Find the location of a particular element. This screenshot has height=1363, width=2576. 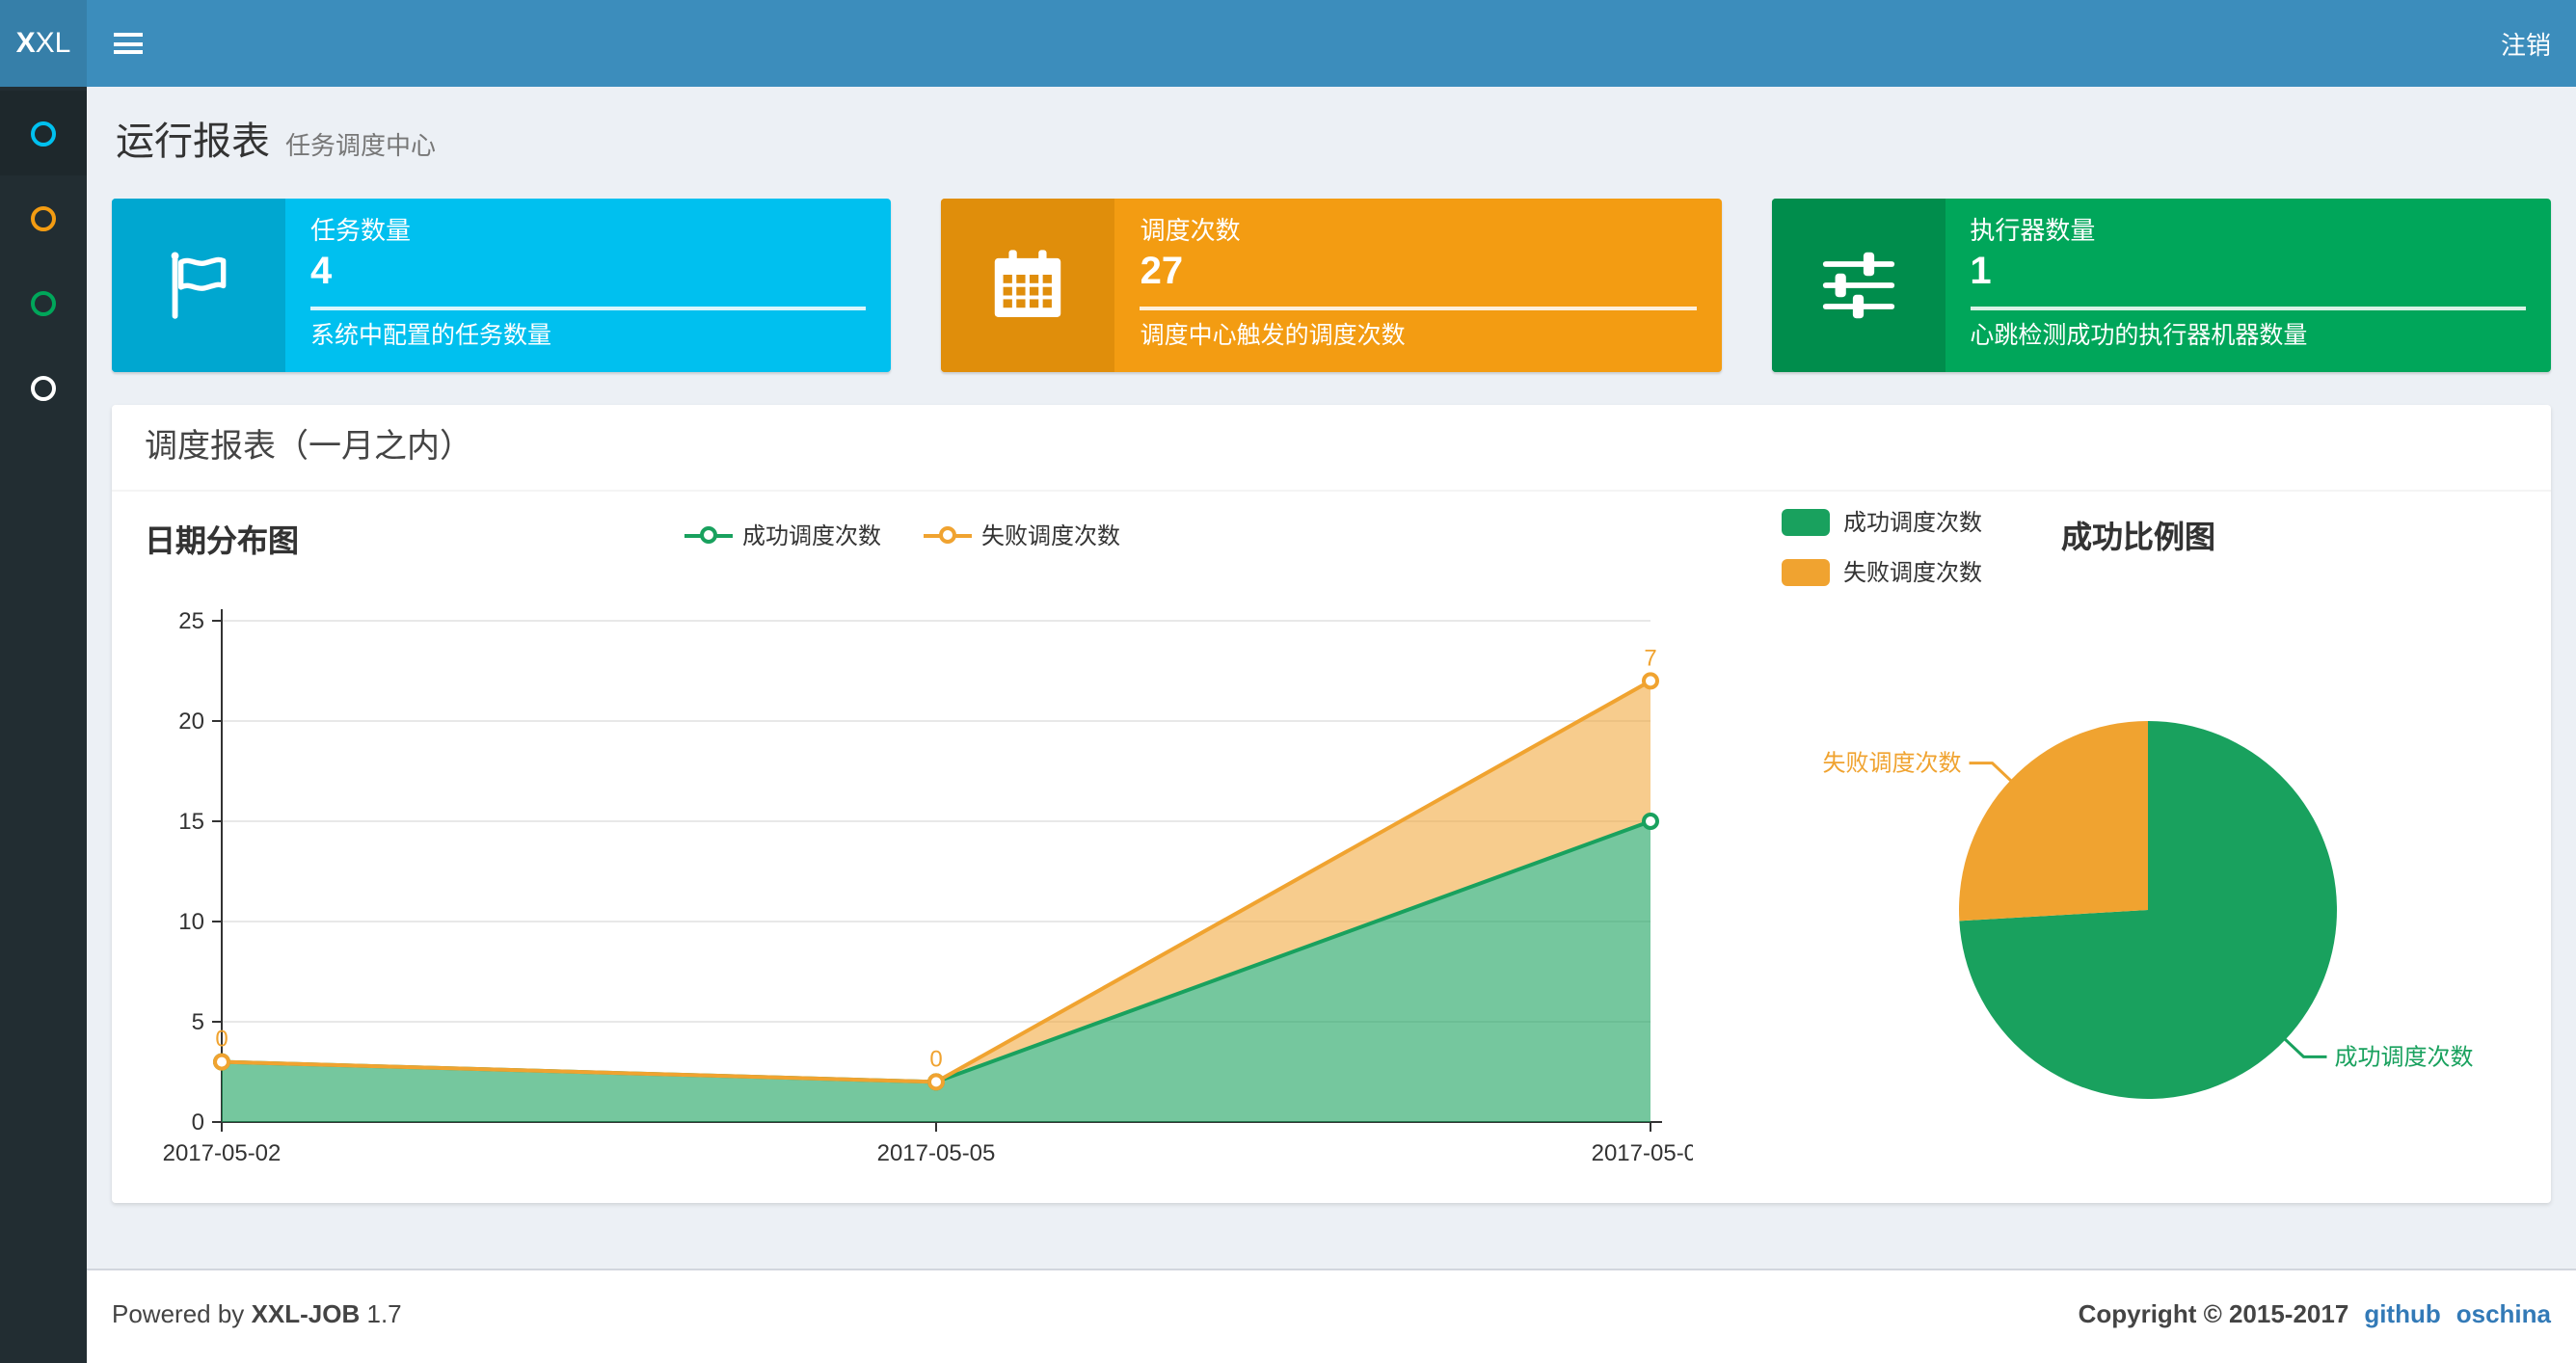

svg-text: 5 is located at coordinates (198, 1022).